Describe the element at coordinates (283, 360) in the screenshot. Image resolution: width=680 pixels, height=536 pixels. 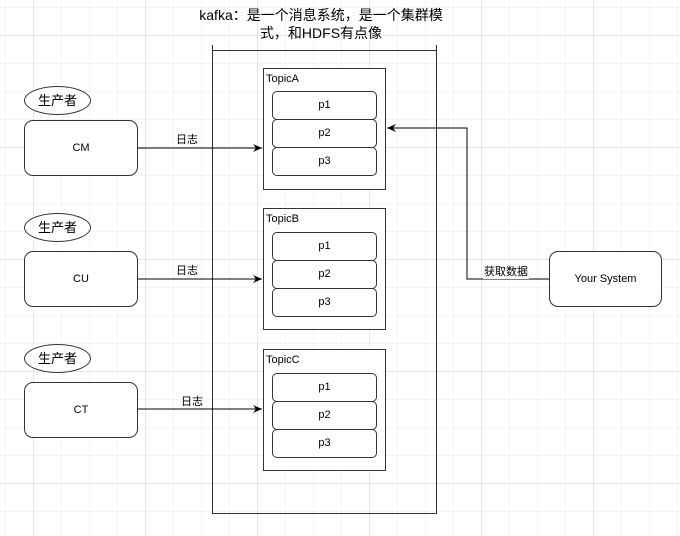
I see `topic-label: TopicC` at that location.